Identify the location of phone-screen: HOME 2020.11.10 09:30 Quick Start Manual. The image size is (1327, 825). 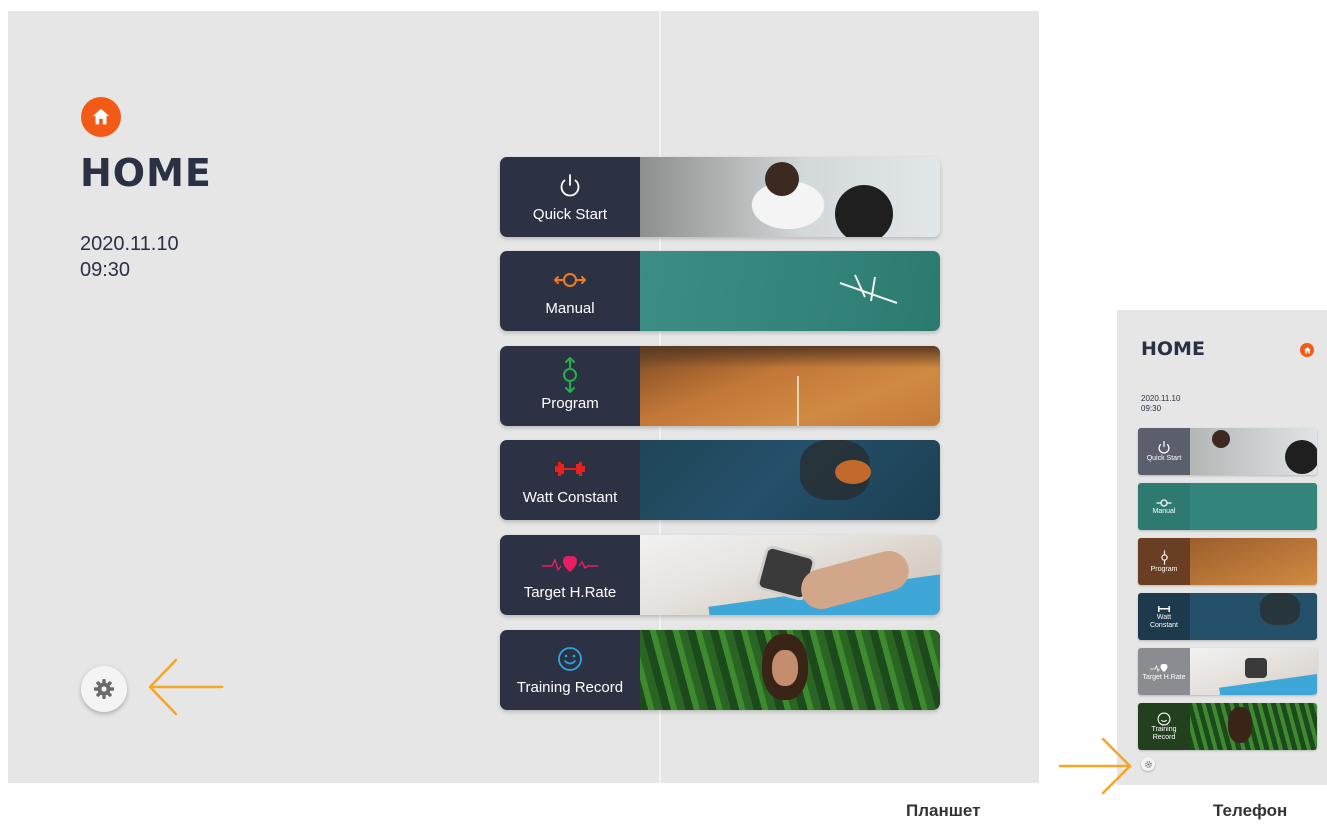
(1222, 547).